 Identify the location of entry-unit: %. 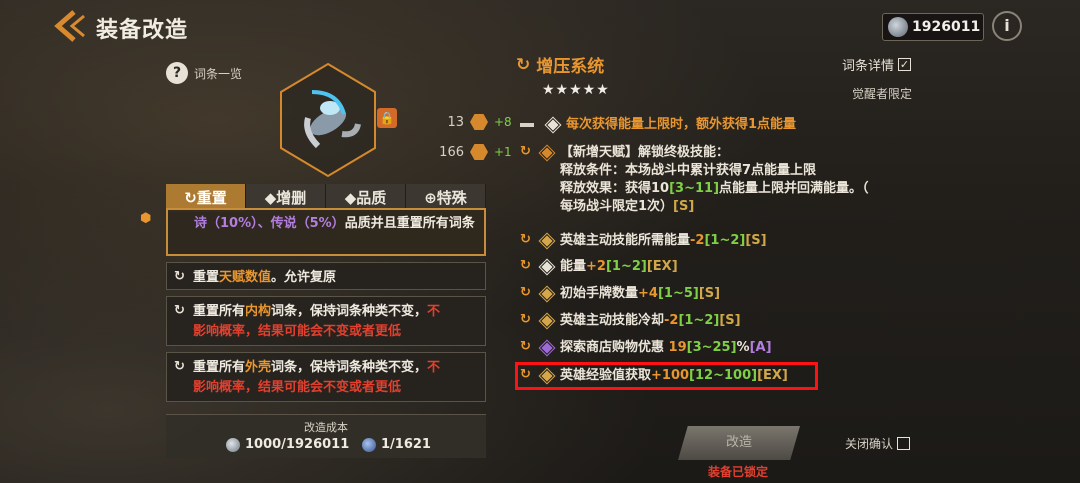
(743, 347).